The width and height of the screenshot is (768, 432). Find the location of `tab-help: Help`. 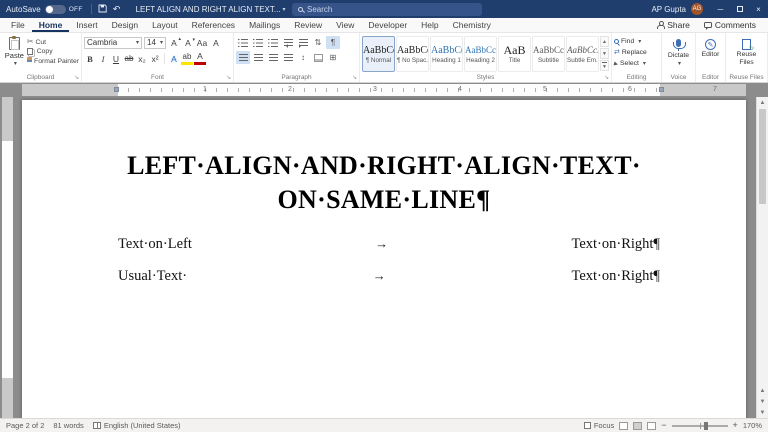

tab-help: Help is located at coordinates (429, 25).